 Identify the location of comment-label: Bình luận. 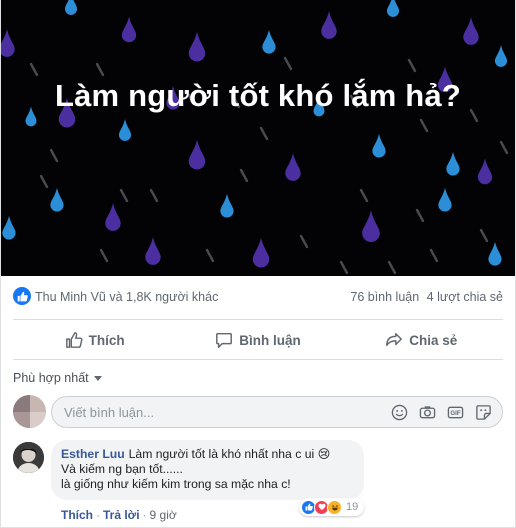
(270, 340).